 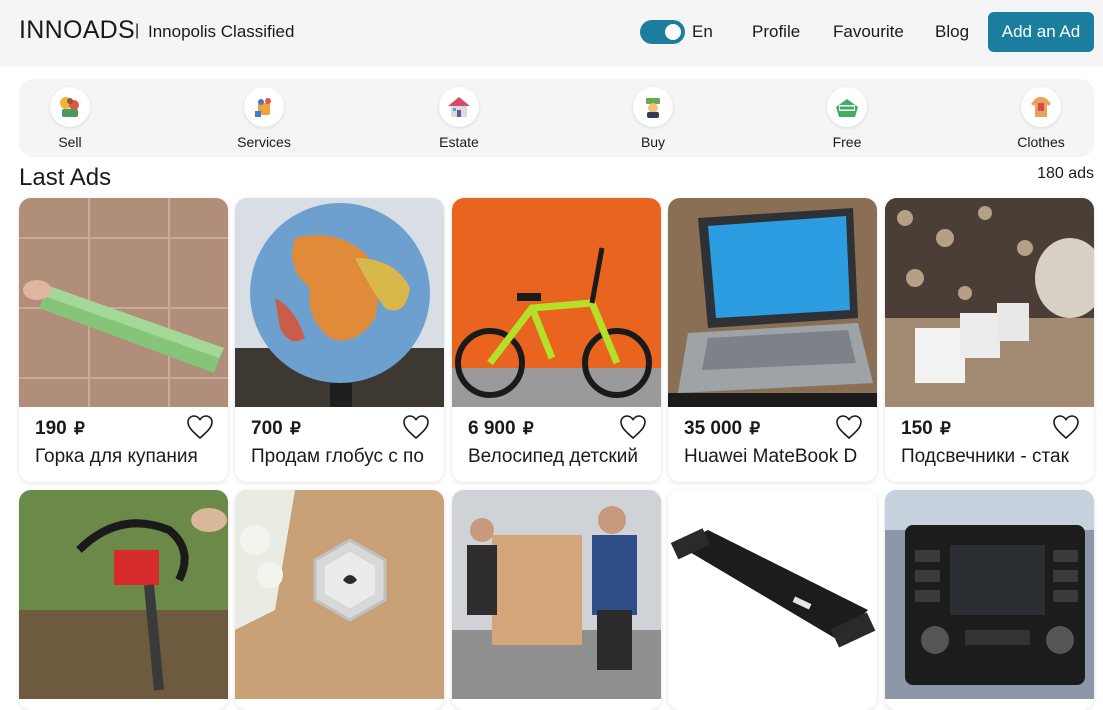 I want to click on category-clothes: Clothes, so click(x=1041, y=120).